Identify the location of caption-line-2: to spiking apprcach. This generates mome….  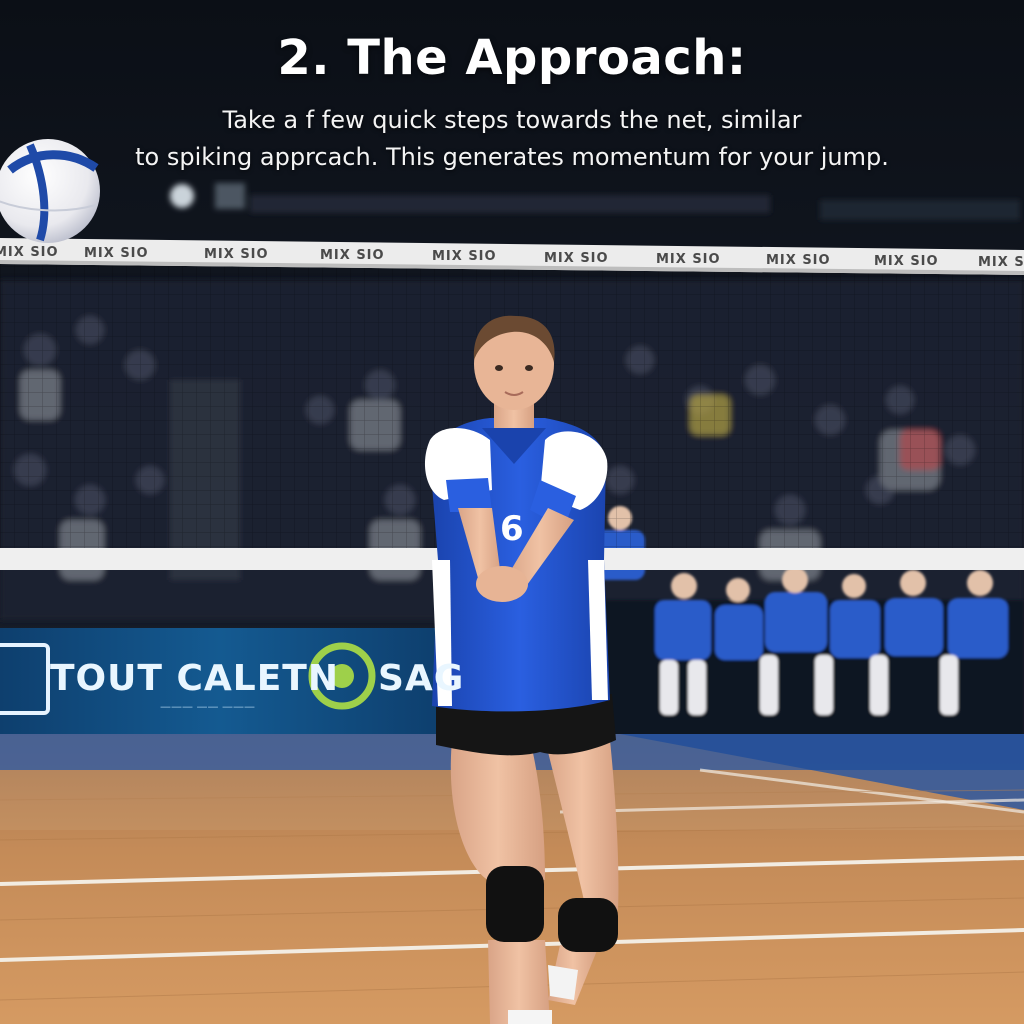
(512, 157).